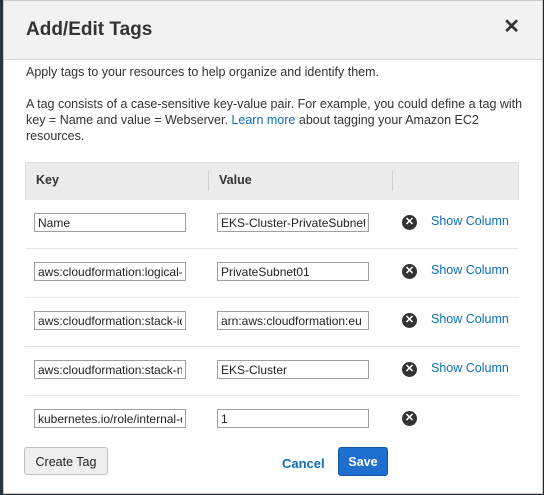  I want to click on dialog-footer: Create Tag Cancel Save, so click(274, 467).